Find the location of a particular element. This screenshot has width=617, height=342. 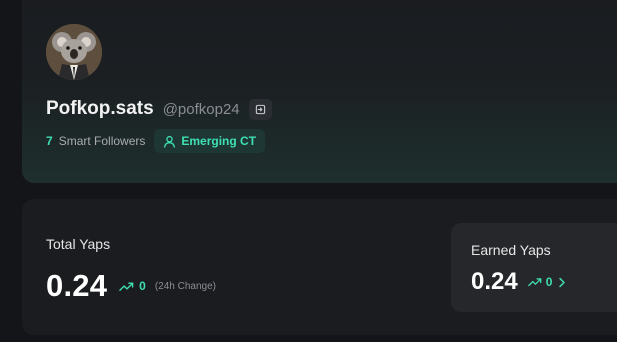

total-yaps-row: 0.24 0 (24h Change) is located at coordinates (131, 286).